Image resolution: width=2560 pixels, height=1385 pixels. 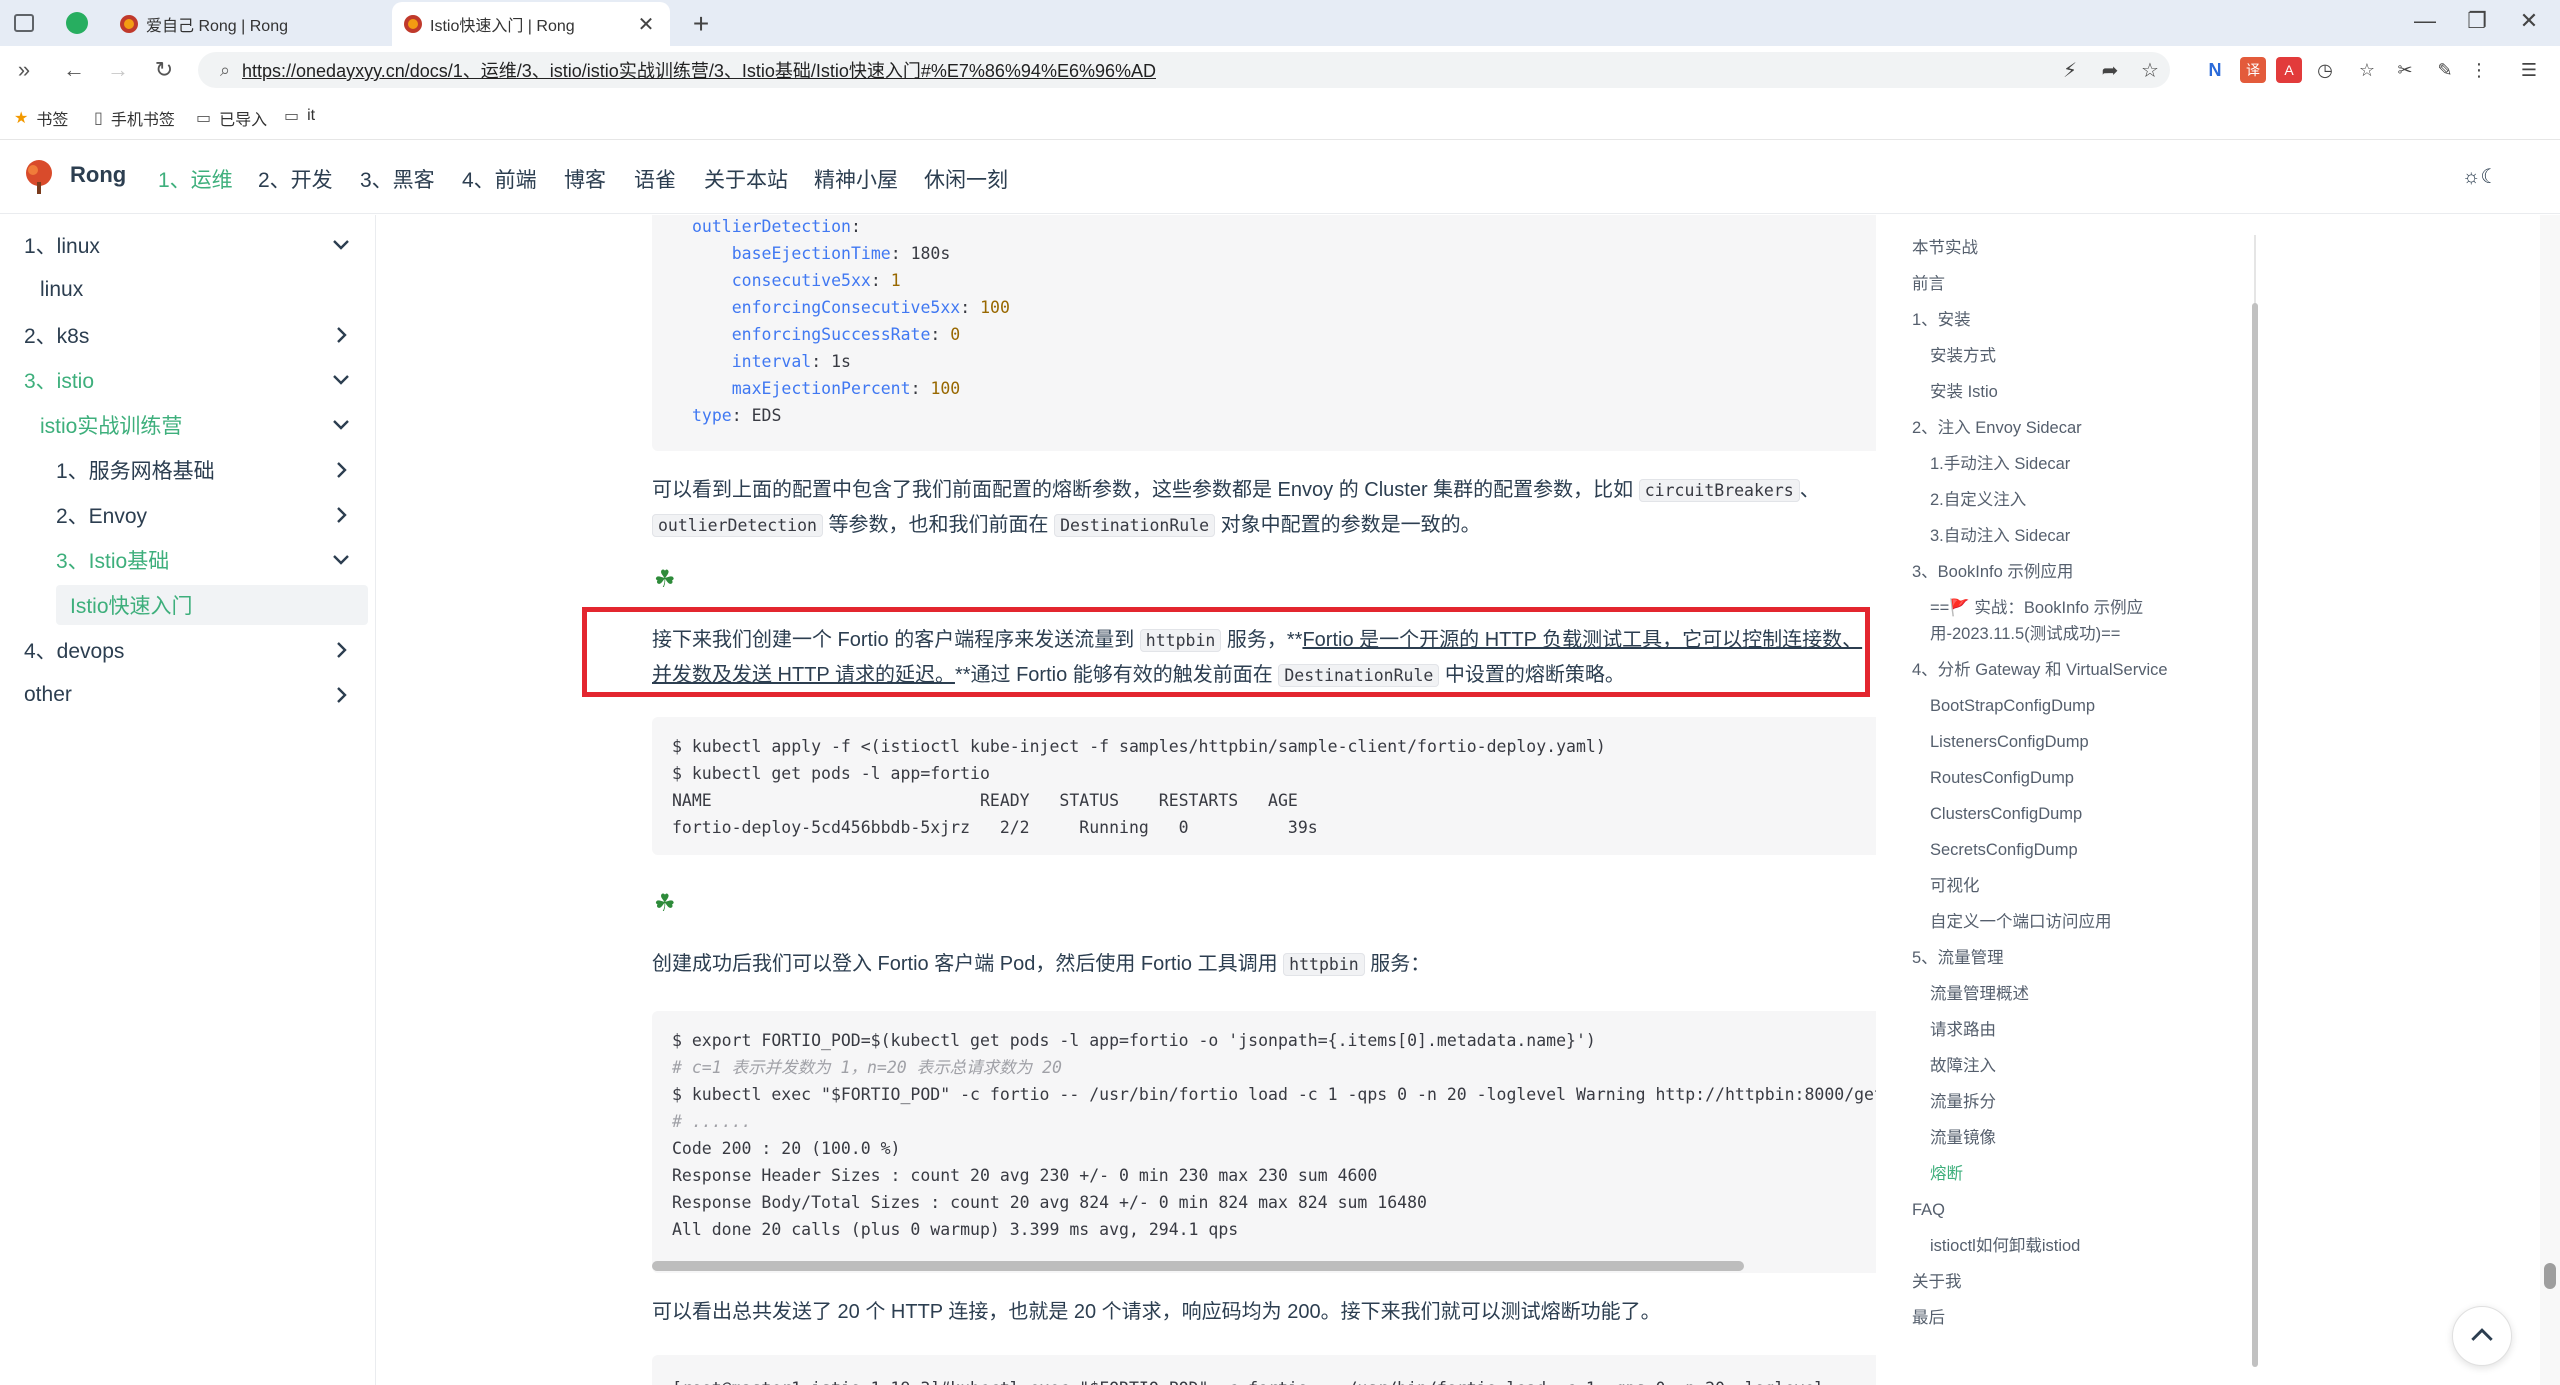 I want to click on sidebar-menu-icon: ☰, so click(x=2529, y=70).